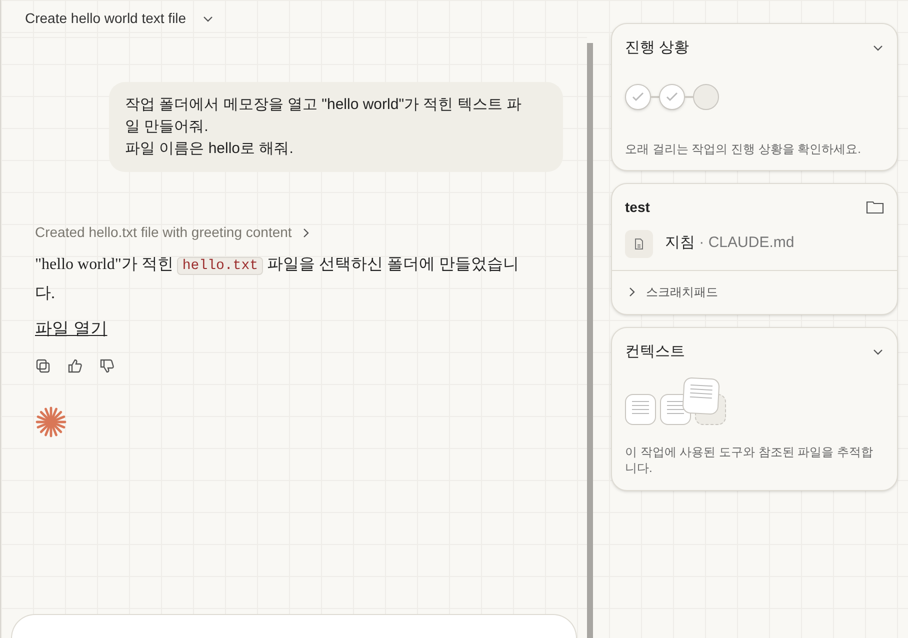 The width and height of the screenshot is (908, 638). Describe the element at coordinates (105, 18) in the screenshot. I see `conversation-title: Create hello world text file` at that location.